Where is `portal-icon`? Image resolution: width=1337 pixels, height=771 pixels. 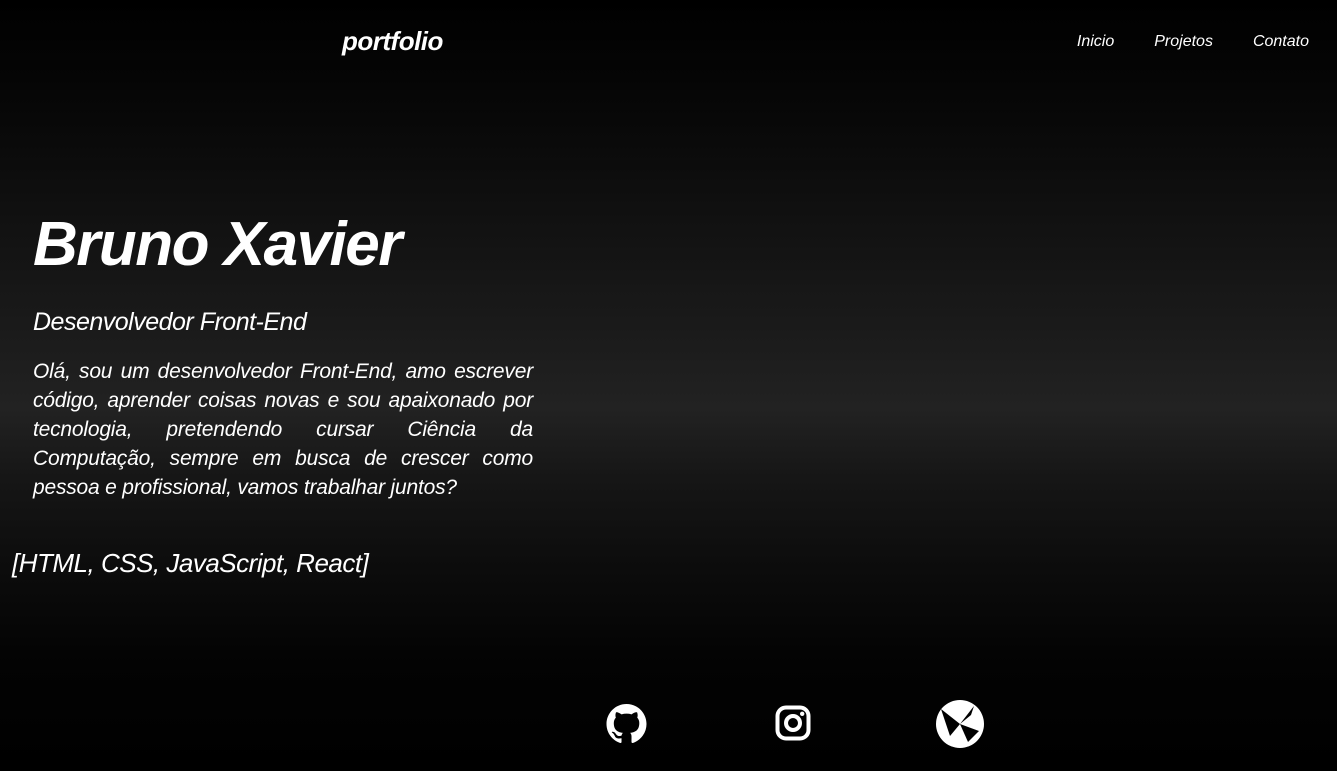 portal-icon is located at coordinates (960, 724).